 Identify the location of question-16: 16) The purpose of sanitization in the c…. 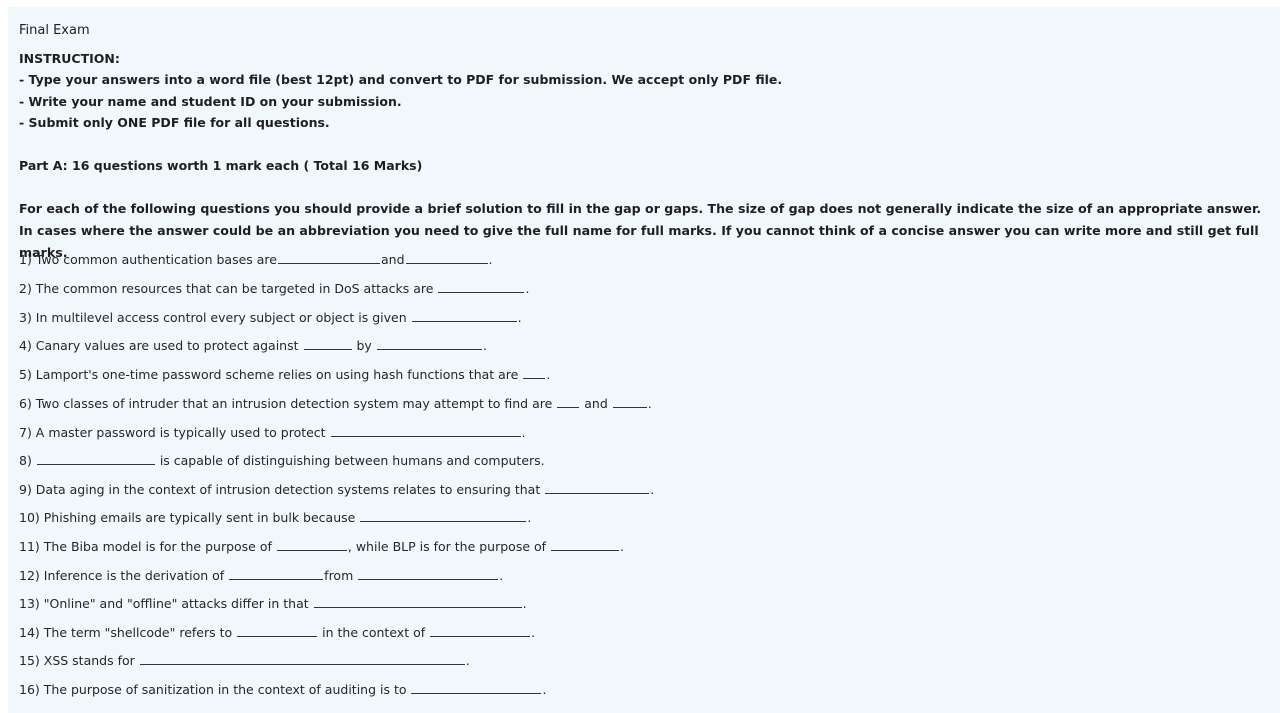
(282, 690).